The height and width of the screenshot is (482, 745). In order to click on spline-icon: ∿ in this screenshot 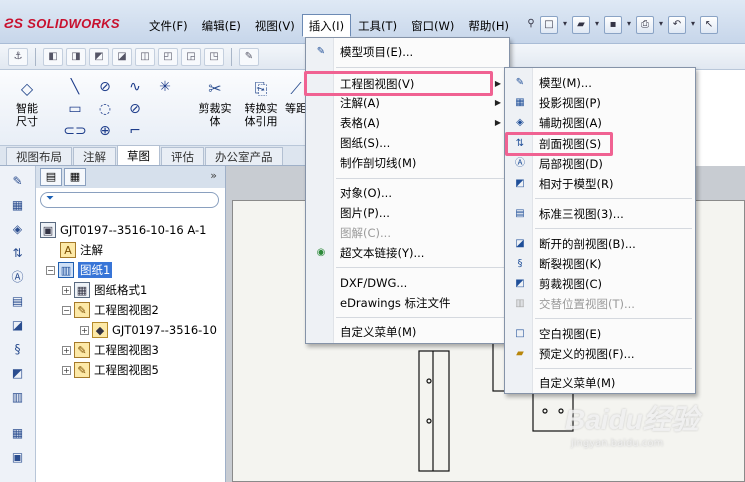, I will do `click(135, 87)`.